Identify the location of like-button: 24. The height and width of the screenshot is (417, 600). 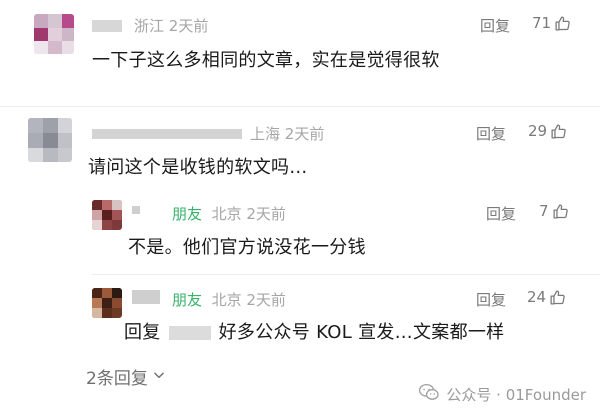
(546, 297).